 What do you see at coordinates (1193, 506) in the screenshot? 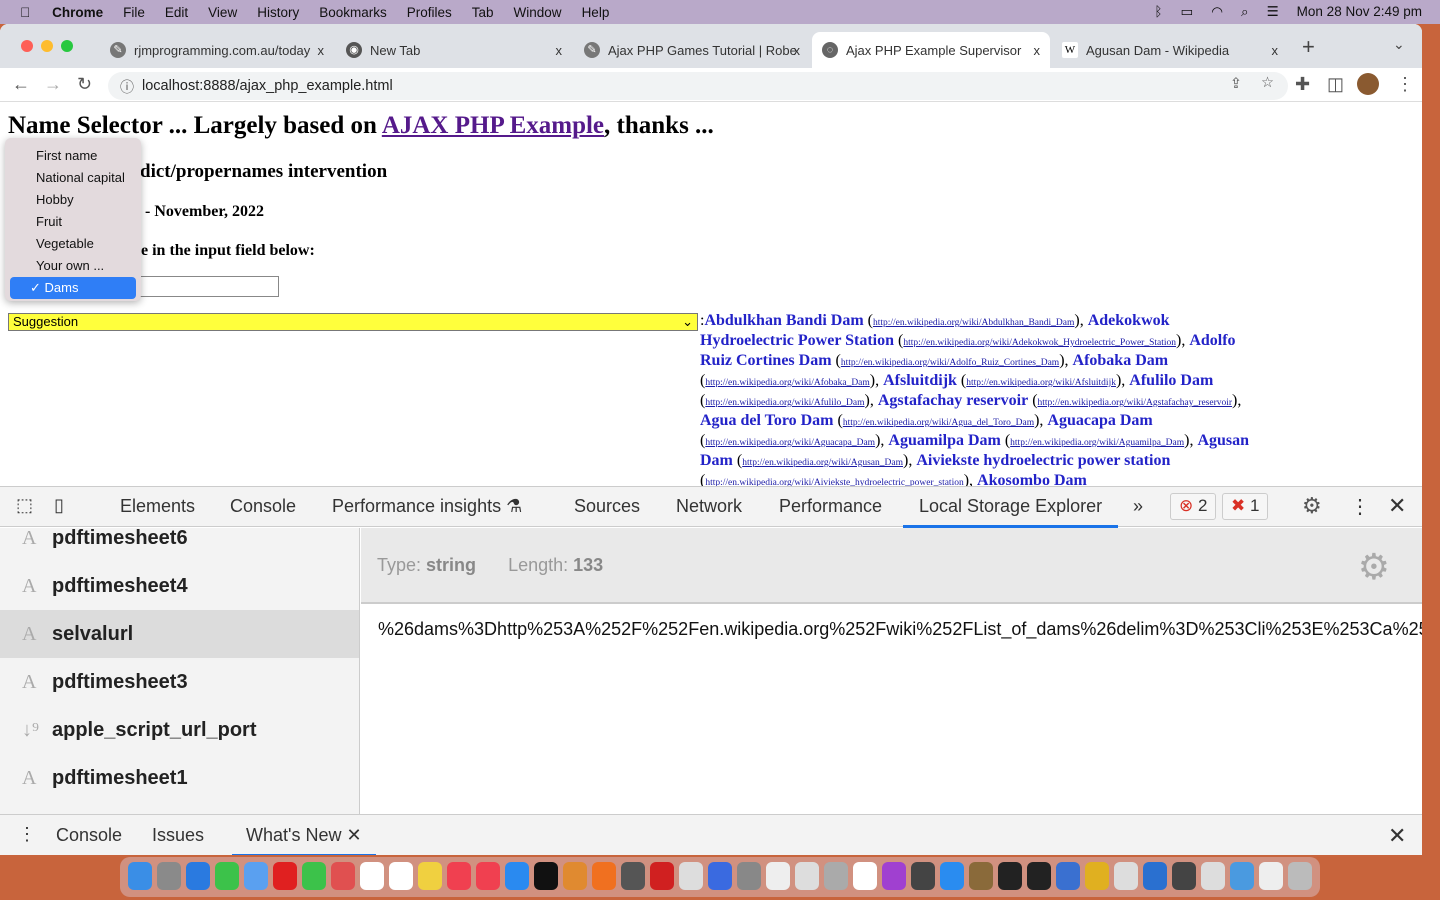
I see `errors-badge: ⊗ 2` at bounding box center [1193, 506].